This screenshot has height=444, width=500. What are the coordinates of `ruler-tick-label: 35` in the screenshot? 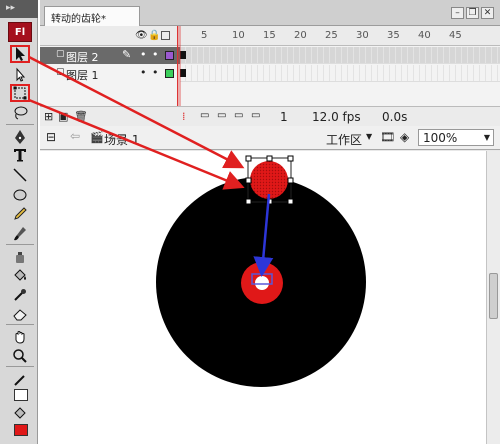 It's located at (393, 35).